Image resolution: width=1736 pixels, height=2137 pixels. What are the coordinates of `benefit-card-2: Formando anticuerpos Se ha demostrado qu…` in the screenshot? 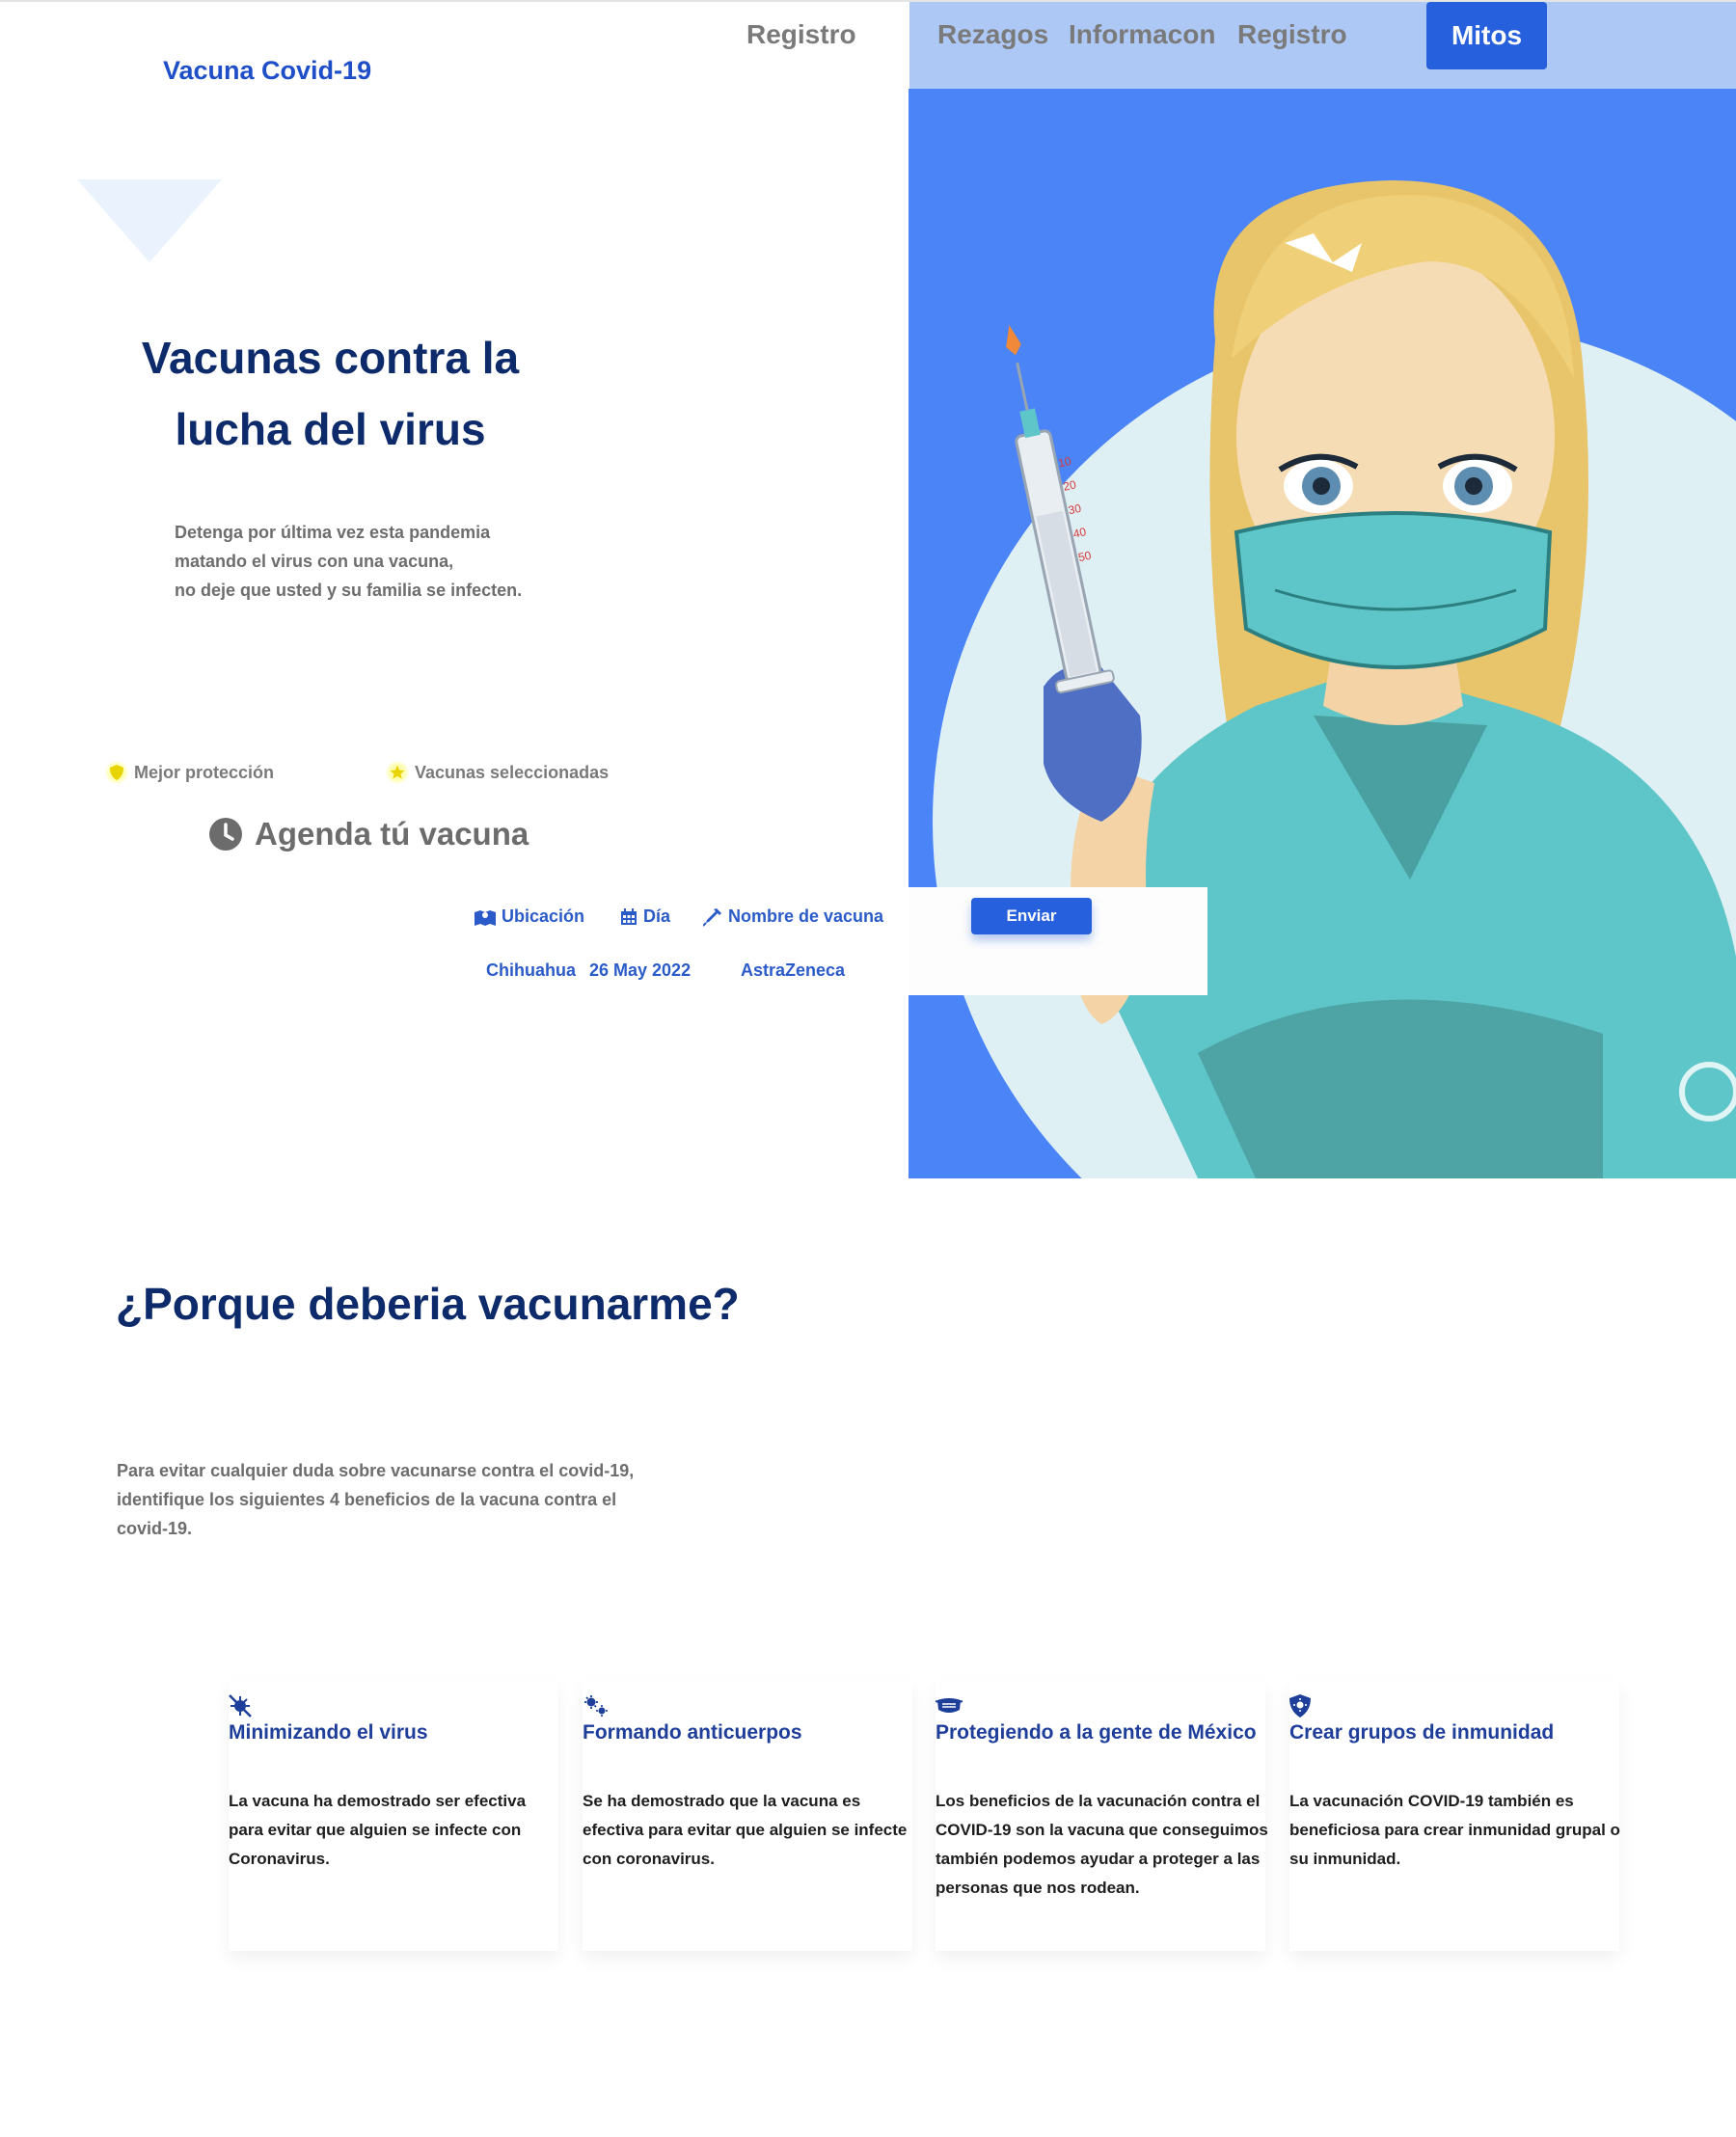 It's located at (747, 1816).